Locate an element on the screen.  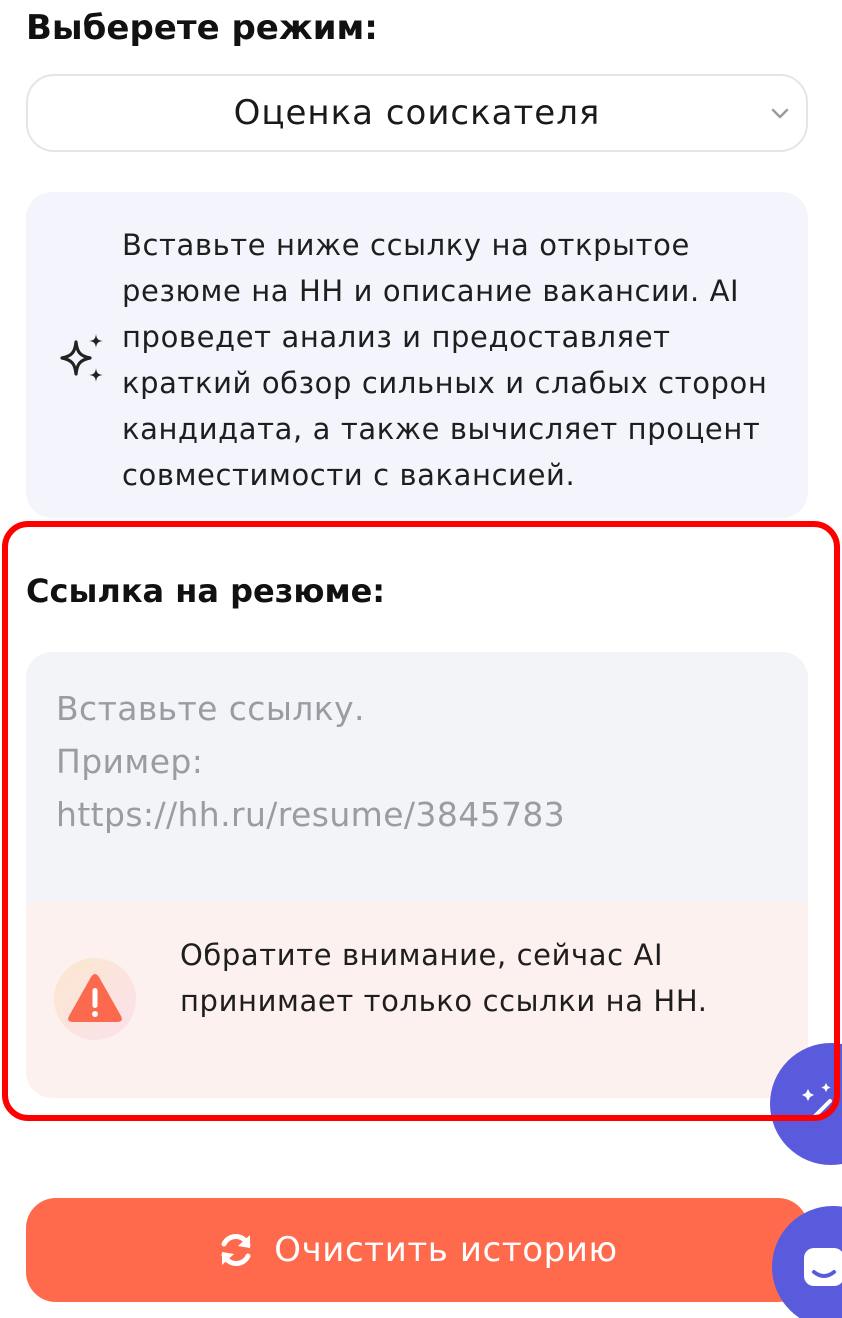
sparkle-icon is located at coordinates (81, 358).